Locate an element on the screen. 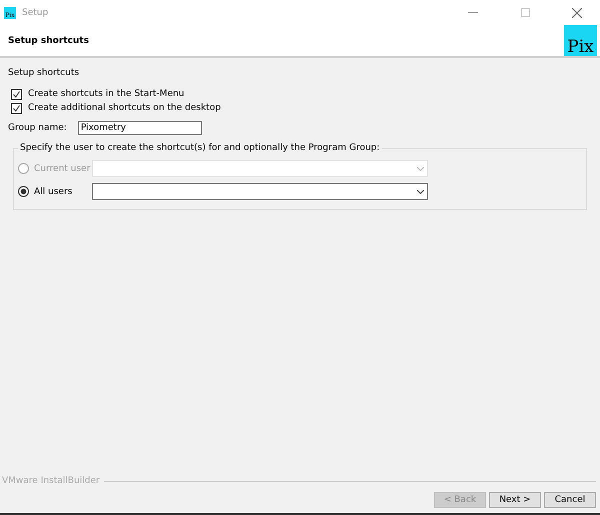  radio-label: Current user is located at coordinates (63, 169).